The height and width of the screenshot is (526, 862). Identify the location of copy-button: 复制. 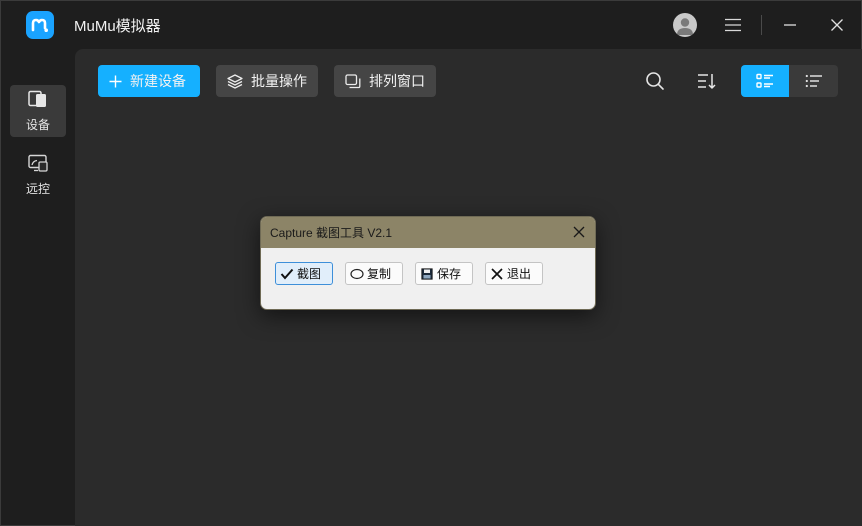
(374, 273).